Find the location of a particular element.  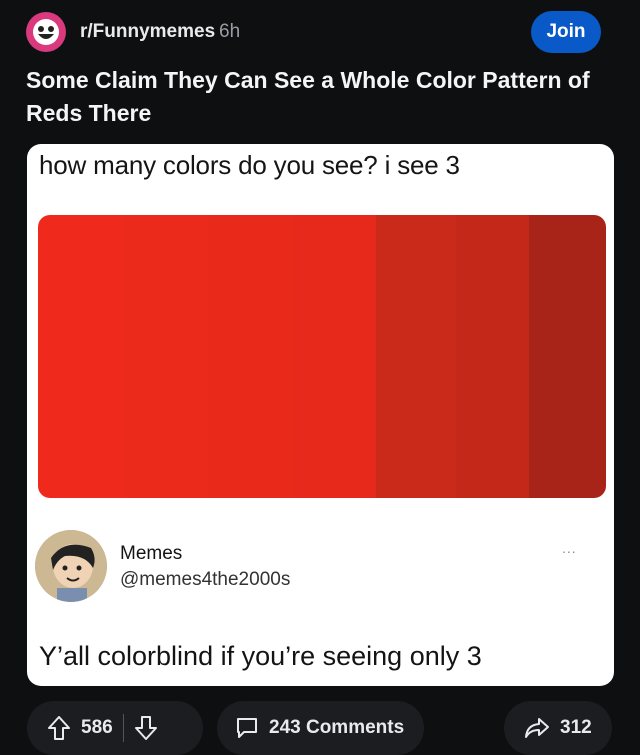

tweet-avatar is located at coordinates (71, 566).